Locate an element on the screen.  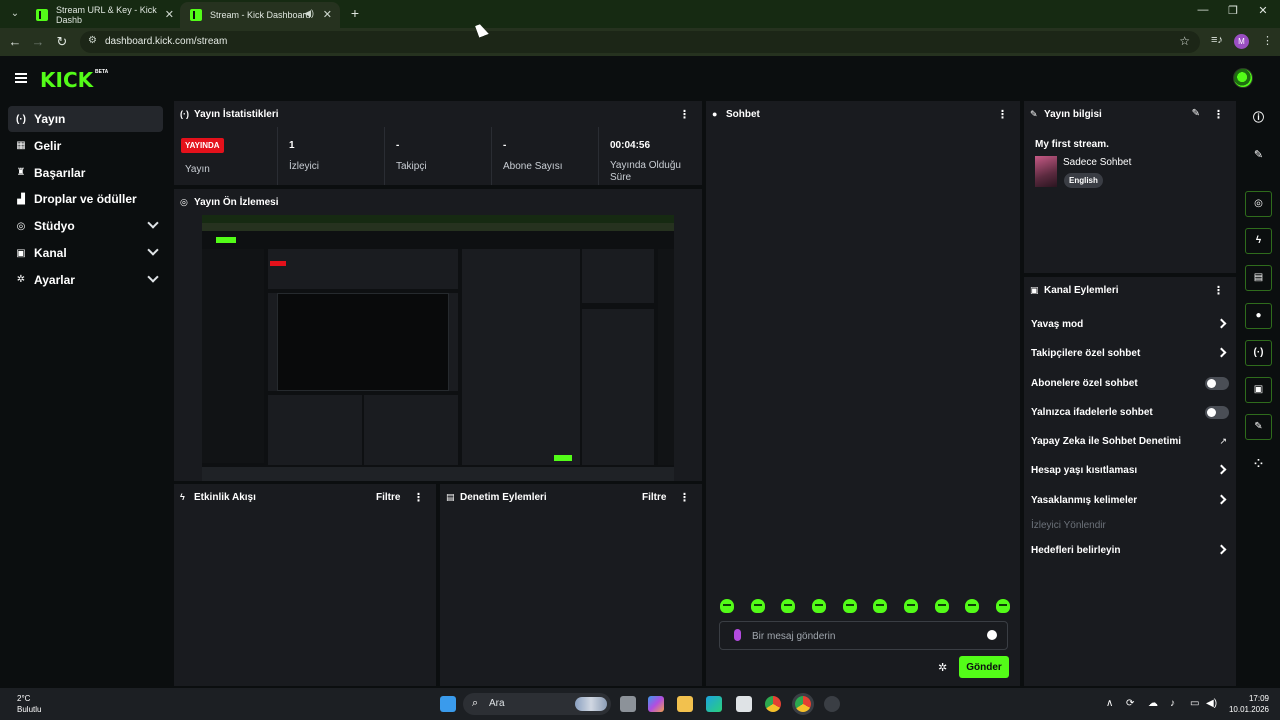
back-button: ← is located at coordinates (15, 42).